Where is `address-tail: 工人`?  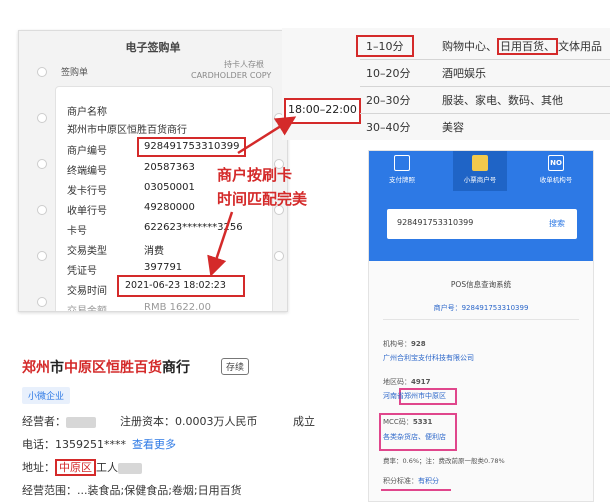
address-tail: 工人 is located at coordinates (107, 467).